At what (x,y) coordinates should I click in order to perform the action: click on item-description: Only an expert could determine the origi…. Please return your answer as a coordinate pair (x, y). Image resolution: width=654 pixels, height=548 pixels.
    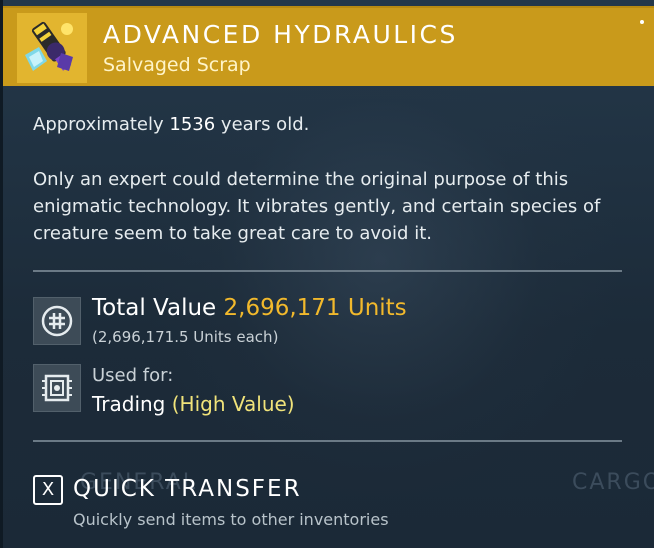
    Looking at the image, I should click on (317, 206).